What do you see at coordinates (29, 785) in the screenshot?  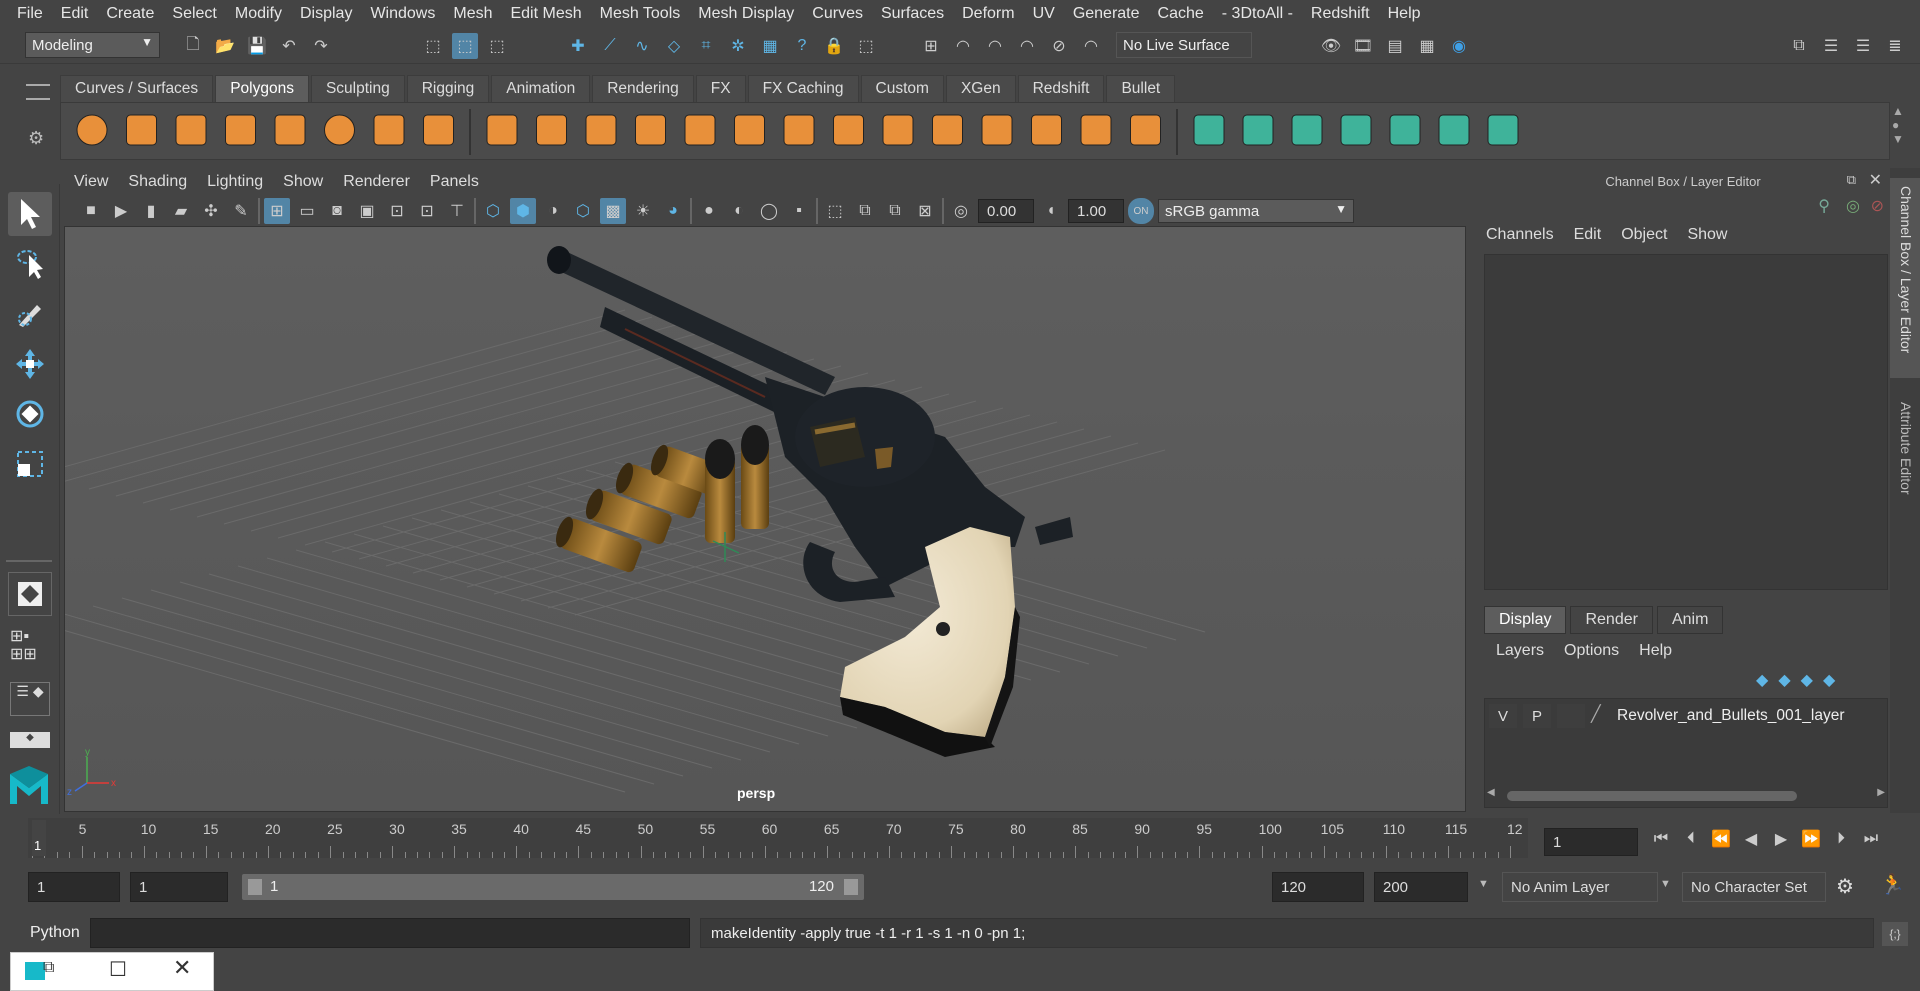 I see `maya-logo-icon` at bounding box center [29, 785].